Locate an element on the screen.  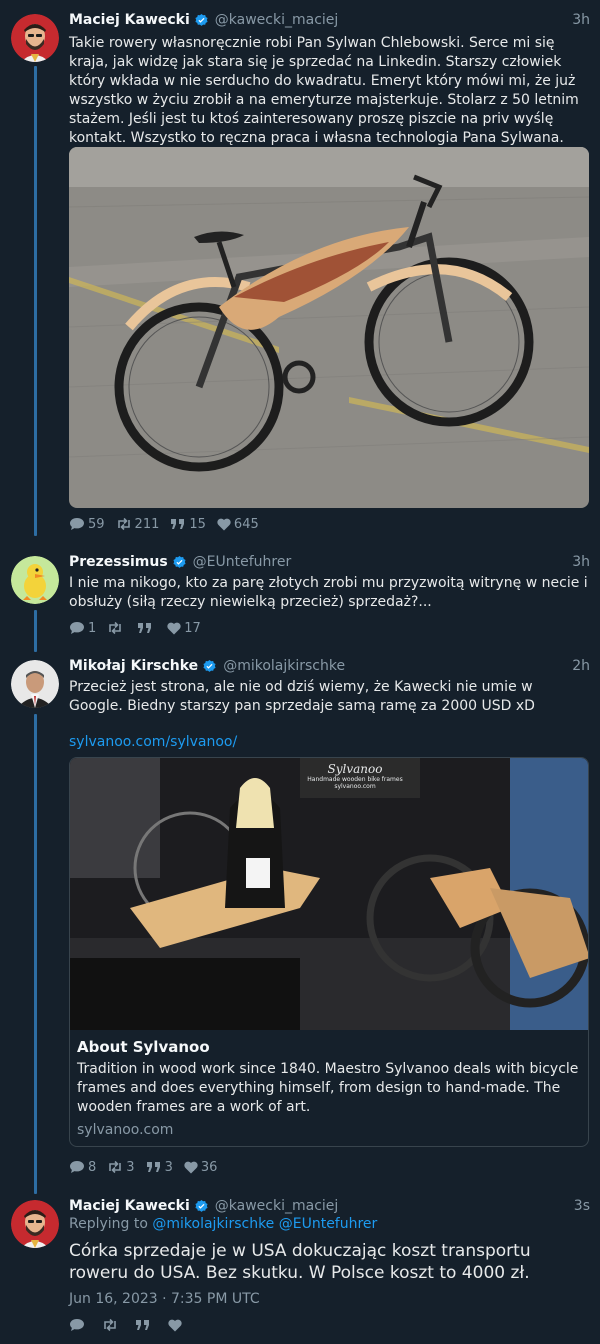
tweet-header: Mikołaj Kirschke @mikolajkirschke 2h is located at coordinates (329, 666).